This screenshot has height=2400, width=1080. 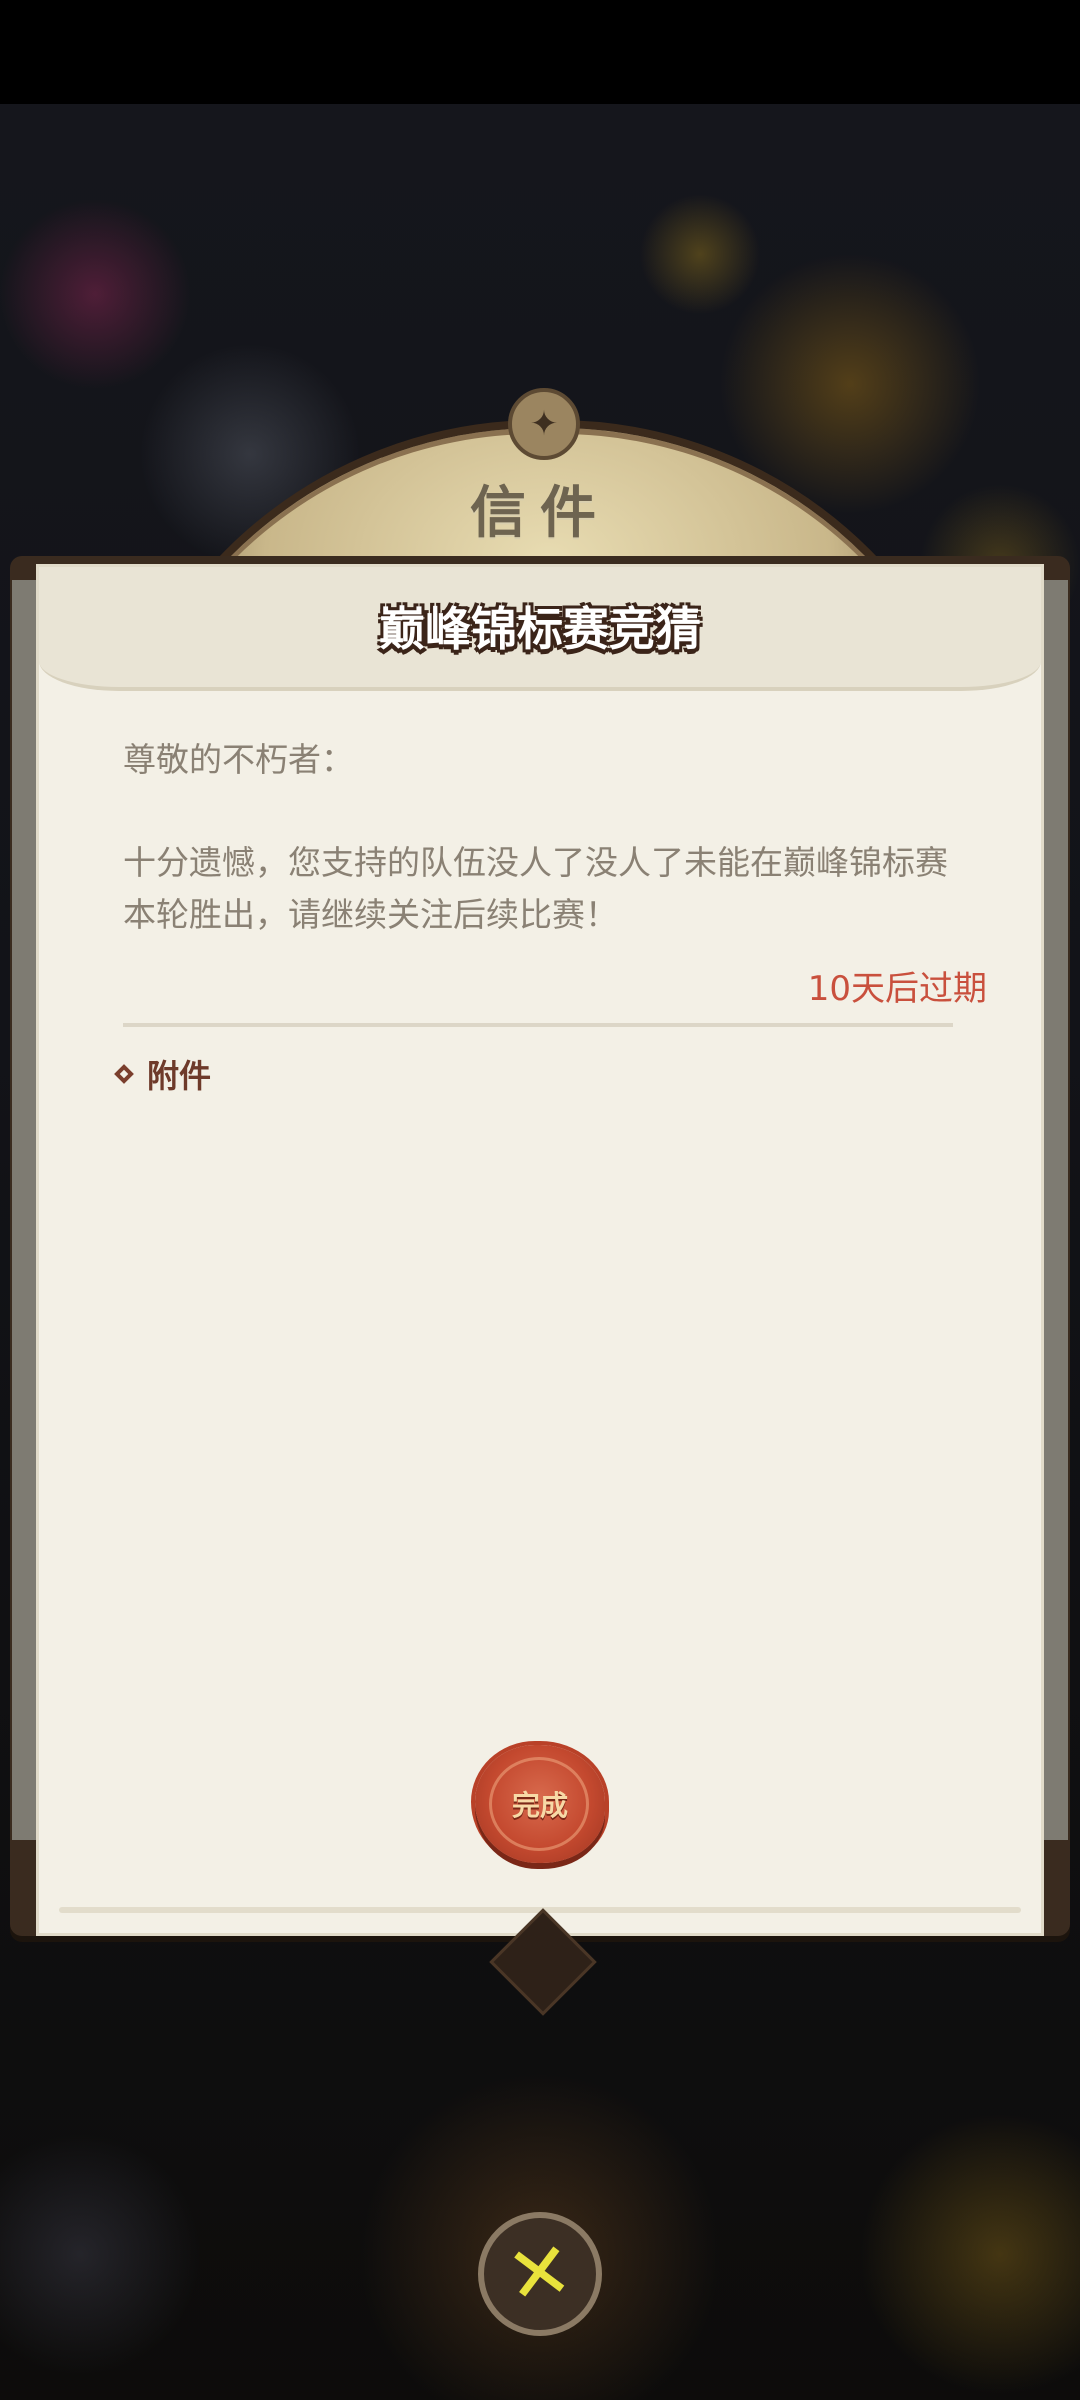 I want to click on attachment-label: 附件, so click(x=179, y=1076).